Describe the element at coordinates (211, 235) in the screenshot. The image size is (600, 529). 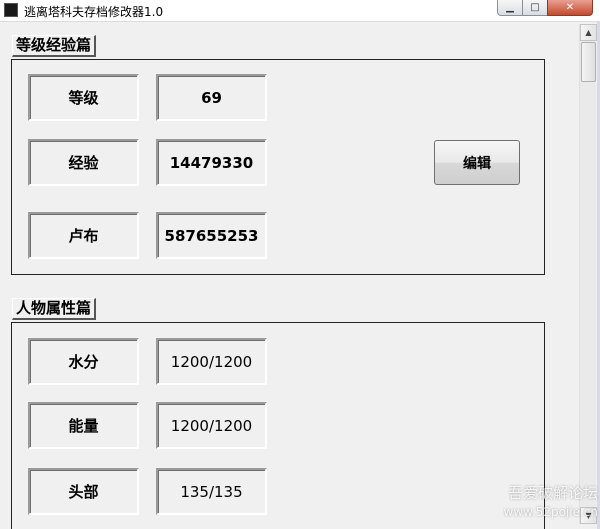
I see `roubles-value: 587655253` at that location.